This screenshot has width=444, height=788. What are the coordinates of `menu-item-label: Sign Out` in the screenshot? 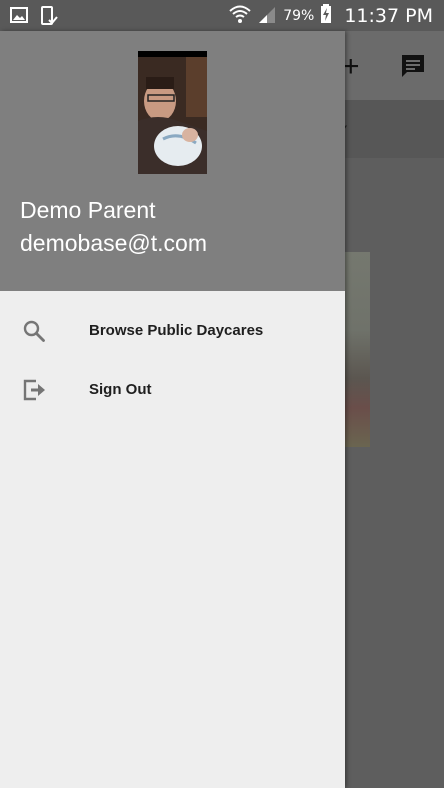 It's located at (120, 389).